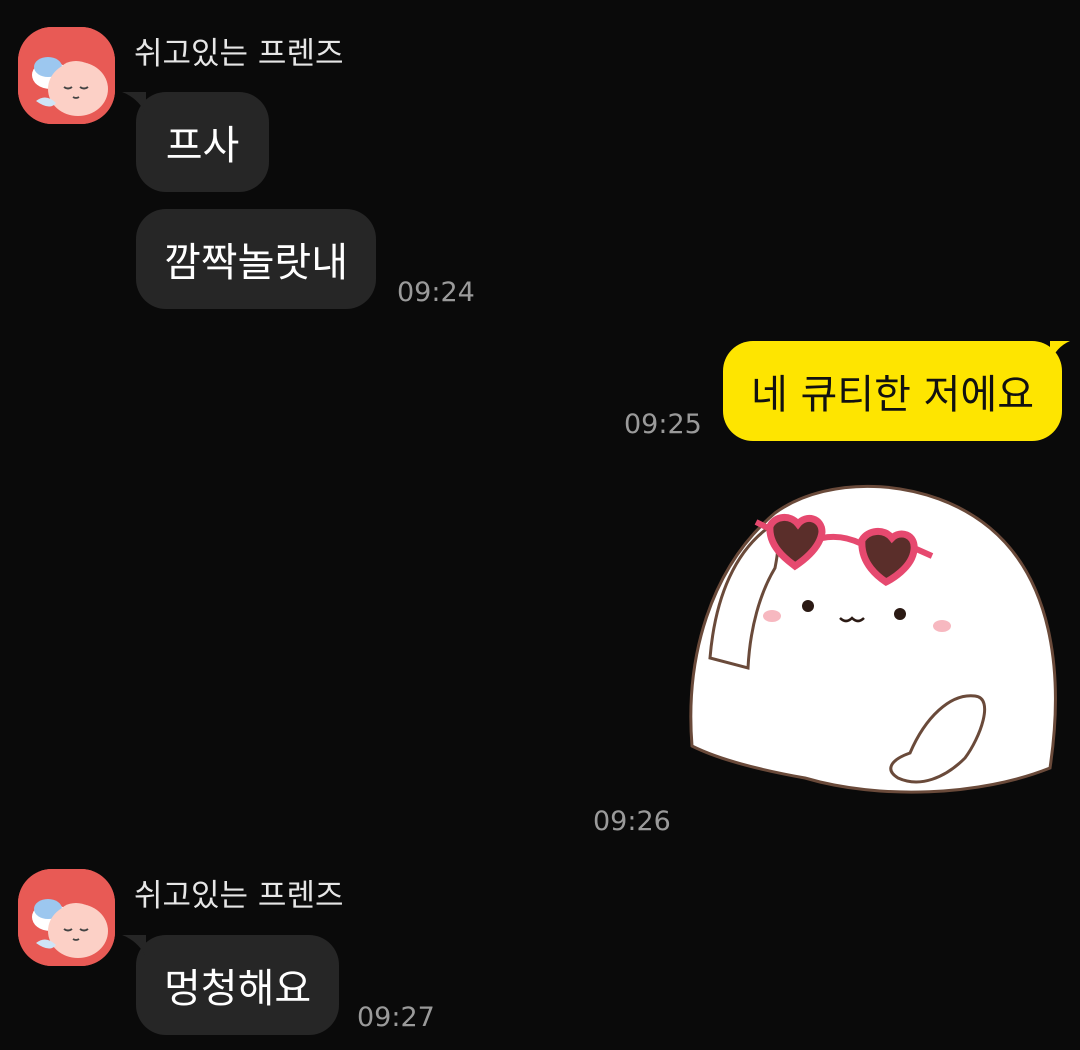  I want to click on sticker-message, so click(875, 645).